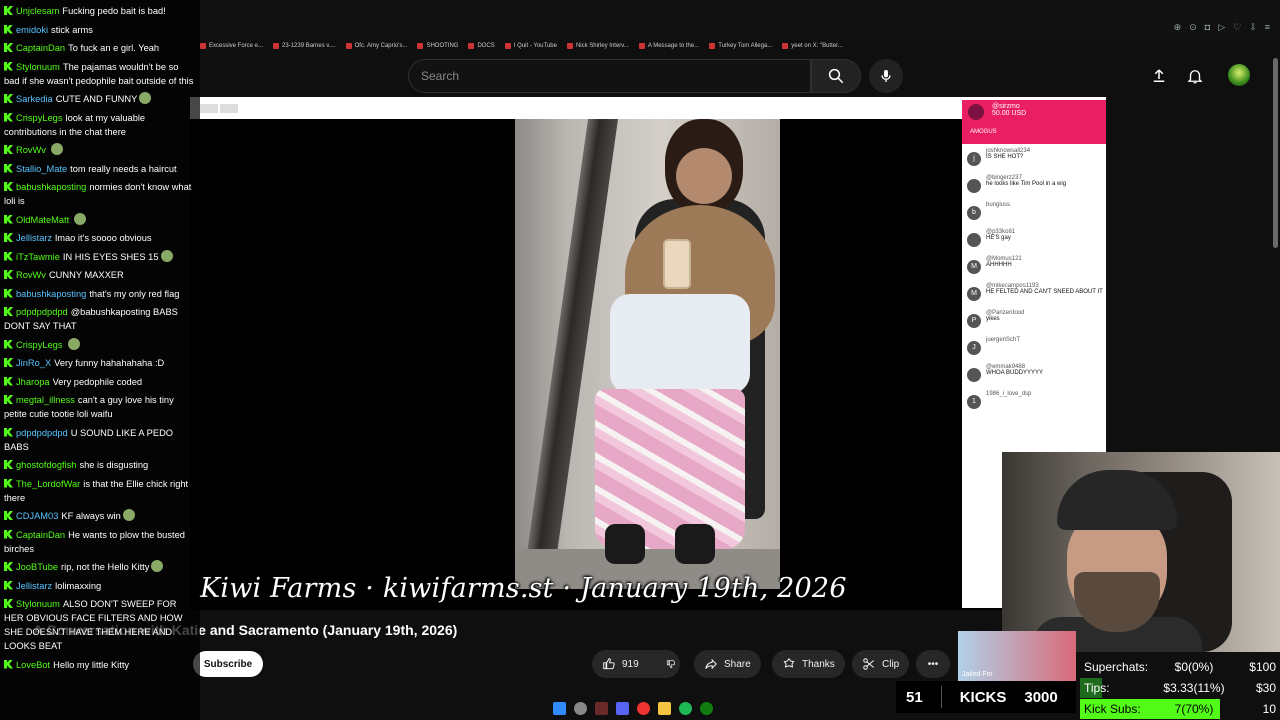 This screenshot has height=720, width=1280. What do you see at coordinates (1239, 75) in the screenshot?
I see `account-avatar` at bounding box center [1239, 75].